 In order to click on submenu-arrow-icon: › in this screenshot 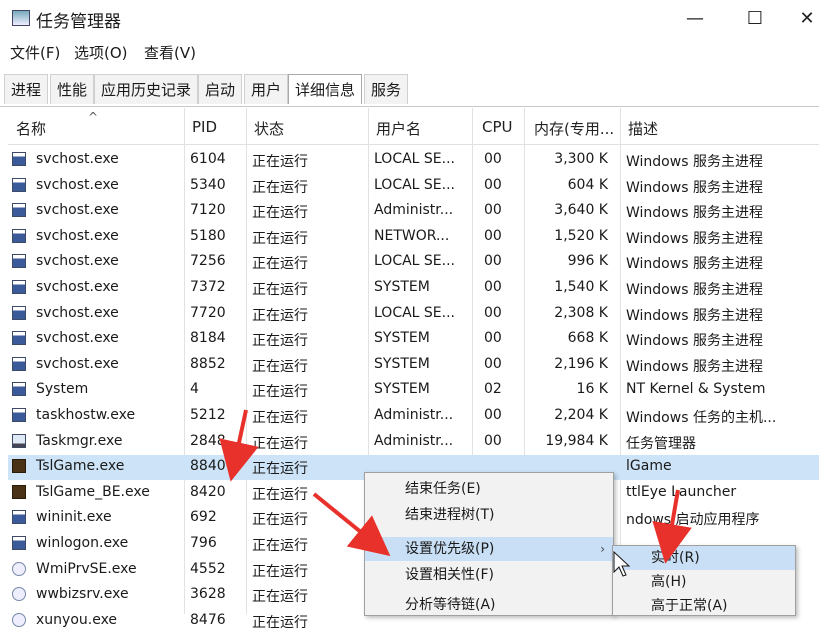, I will do `click(602, 549)`.